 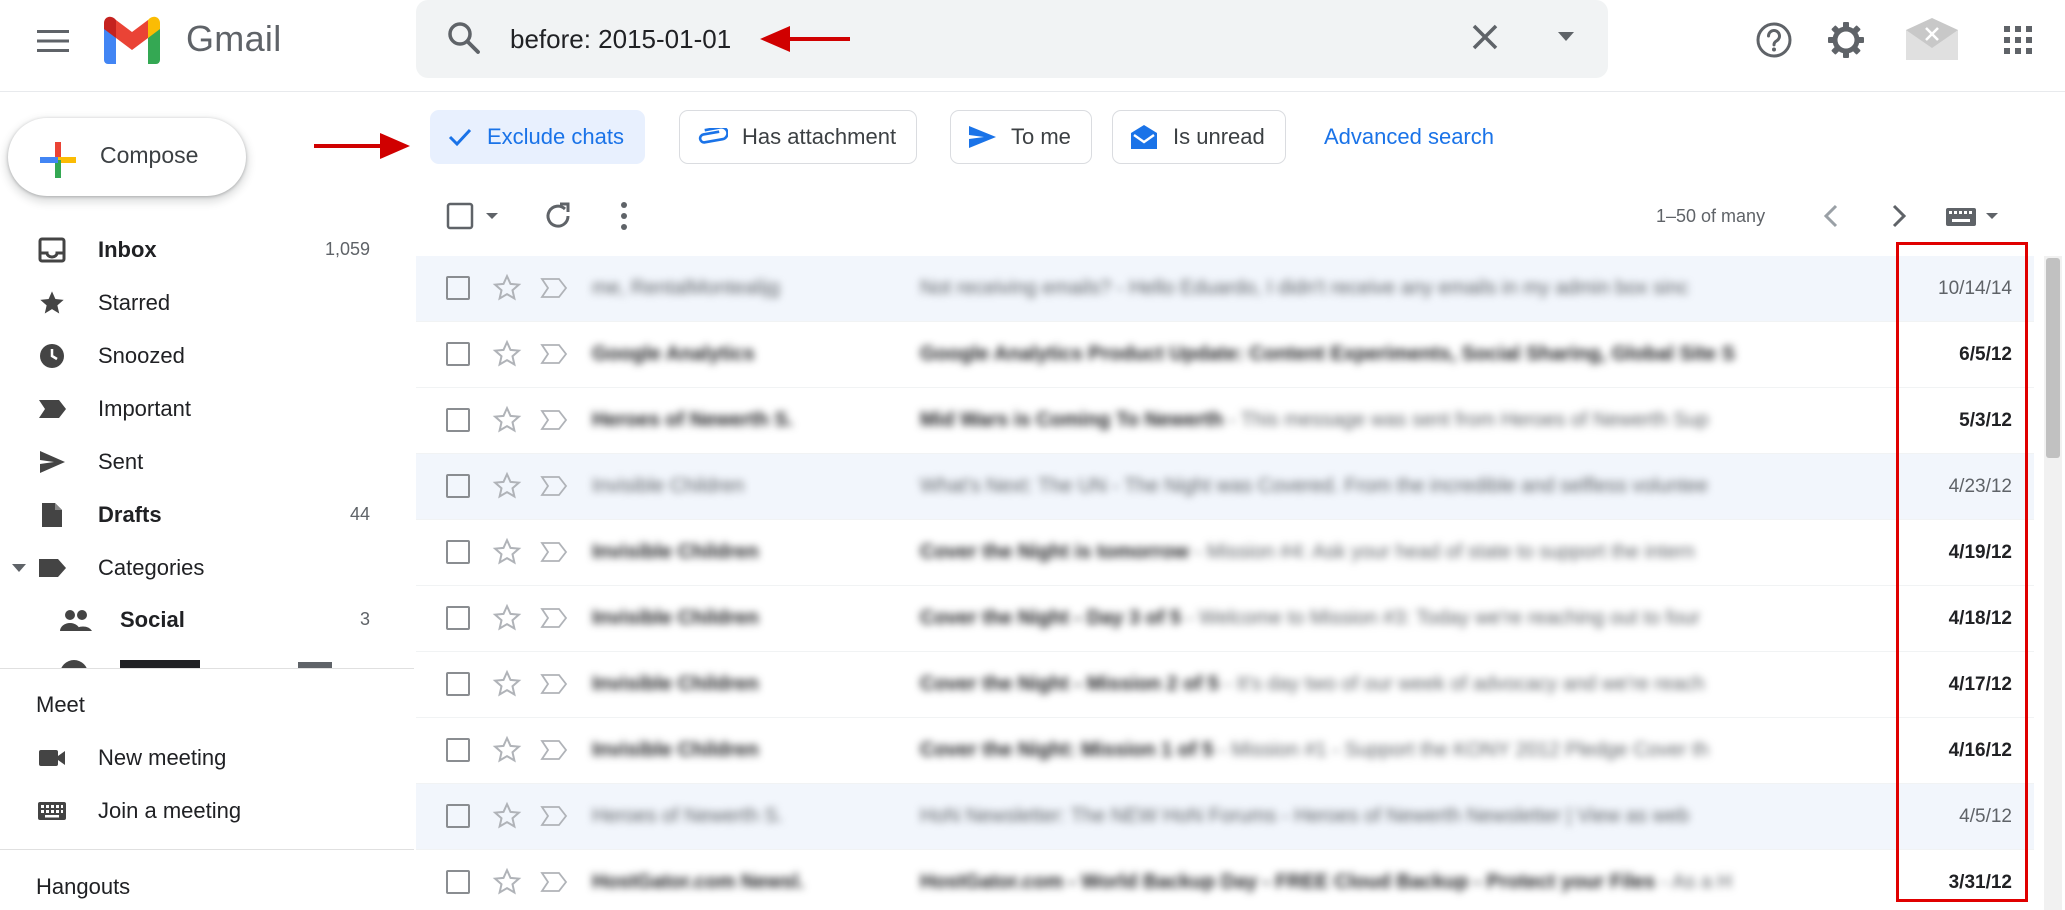 What do you see at coordinates (472, 216) in the screenshot?
I see `select-checkbox-icon` at bounding box center [472, 216].